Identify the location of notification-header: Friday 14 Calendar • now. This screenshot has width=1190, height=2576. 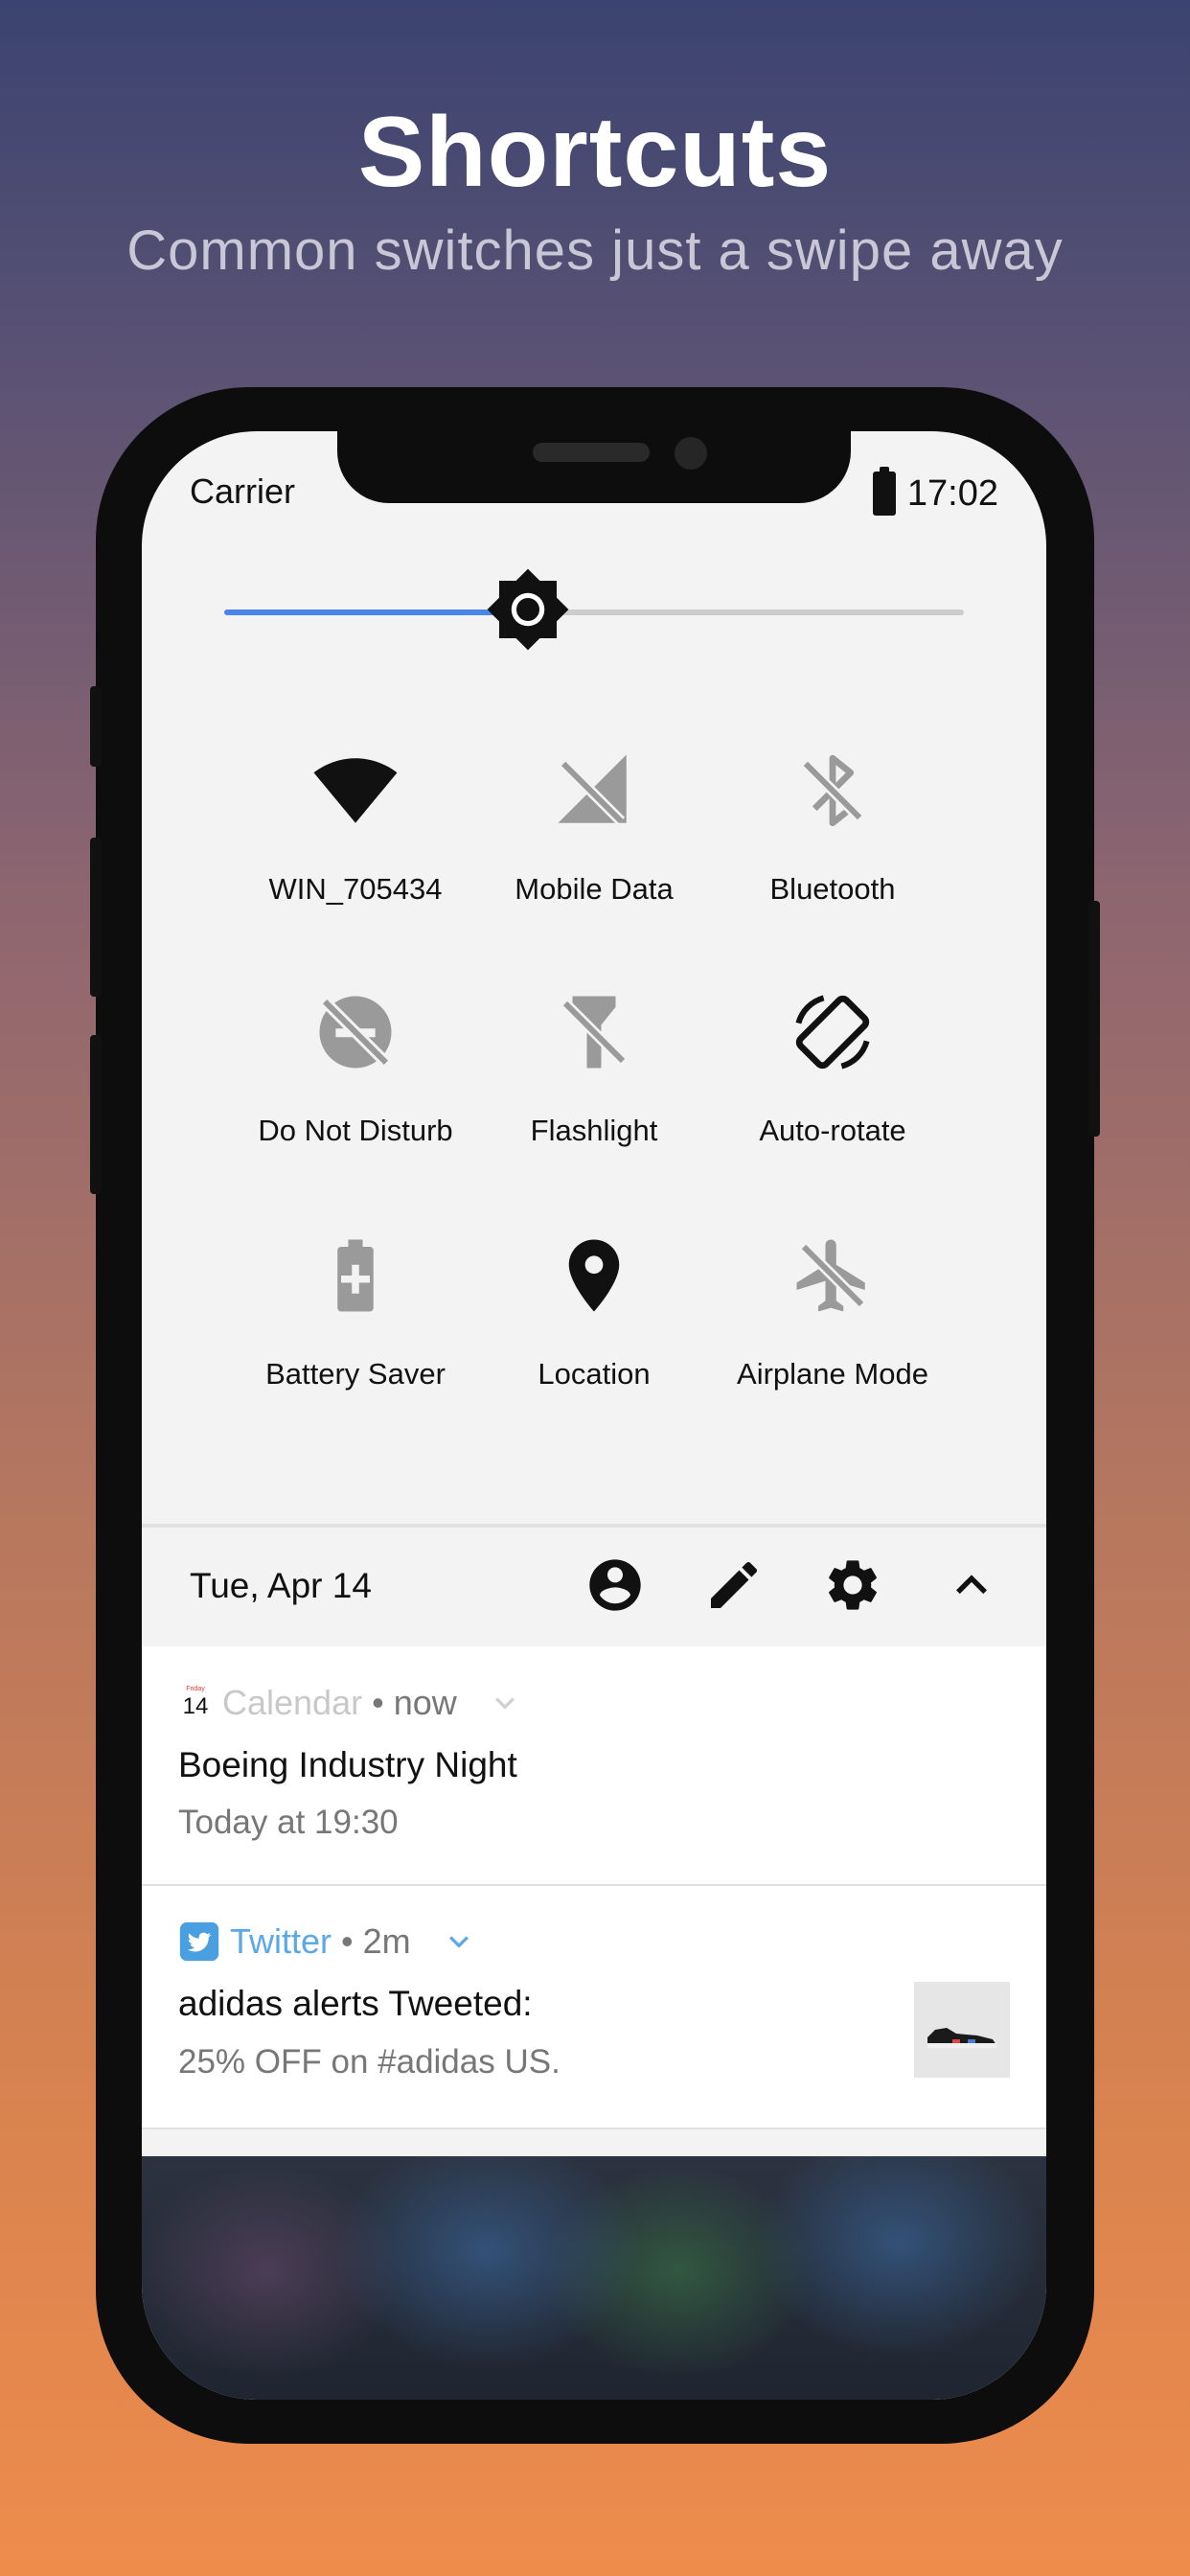
(351, 1703).